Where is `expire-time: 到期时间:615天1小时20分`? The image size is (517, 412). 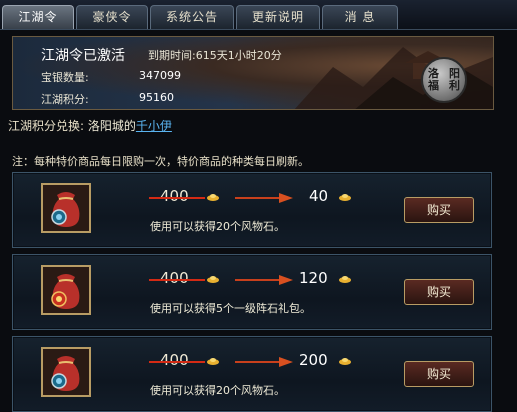
expire-time: 到期时间:615天1小时20分 is located at coordinates (215, 55).